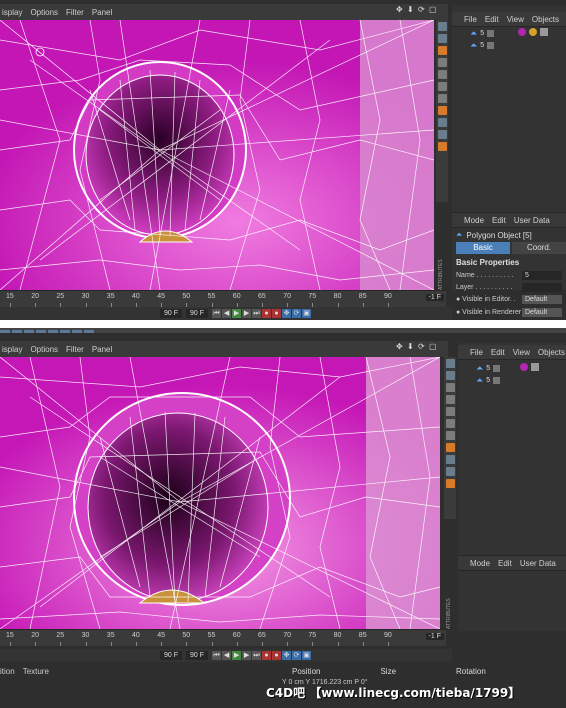 Image resolution: width=566 pixels, height=708 pixels. I want to click on visible-renderer-dropdown: Default, so click(542, 312).